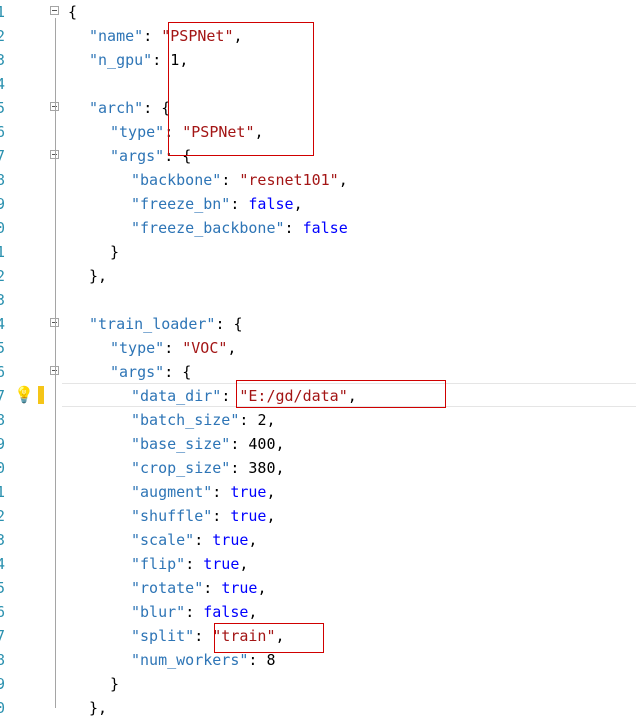  I want to click on highlight-box-data-dir, so click(341, 394).